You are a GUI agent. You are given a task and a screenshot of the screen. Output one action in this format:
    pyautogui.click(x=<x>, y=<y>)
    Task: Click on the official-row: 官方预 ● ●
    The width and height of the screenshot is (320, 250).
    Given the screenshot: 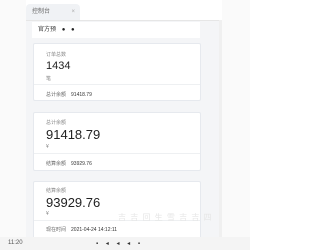 What is the action you would take?
    pyautogui.click(x=116, y=30)
    